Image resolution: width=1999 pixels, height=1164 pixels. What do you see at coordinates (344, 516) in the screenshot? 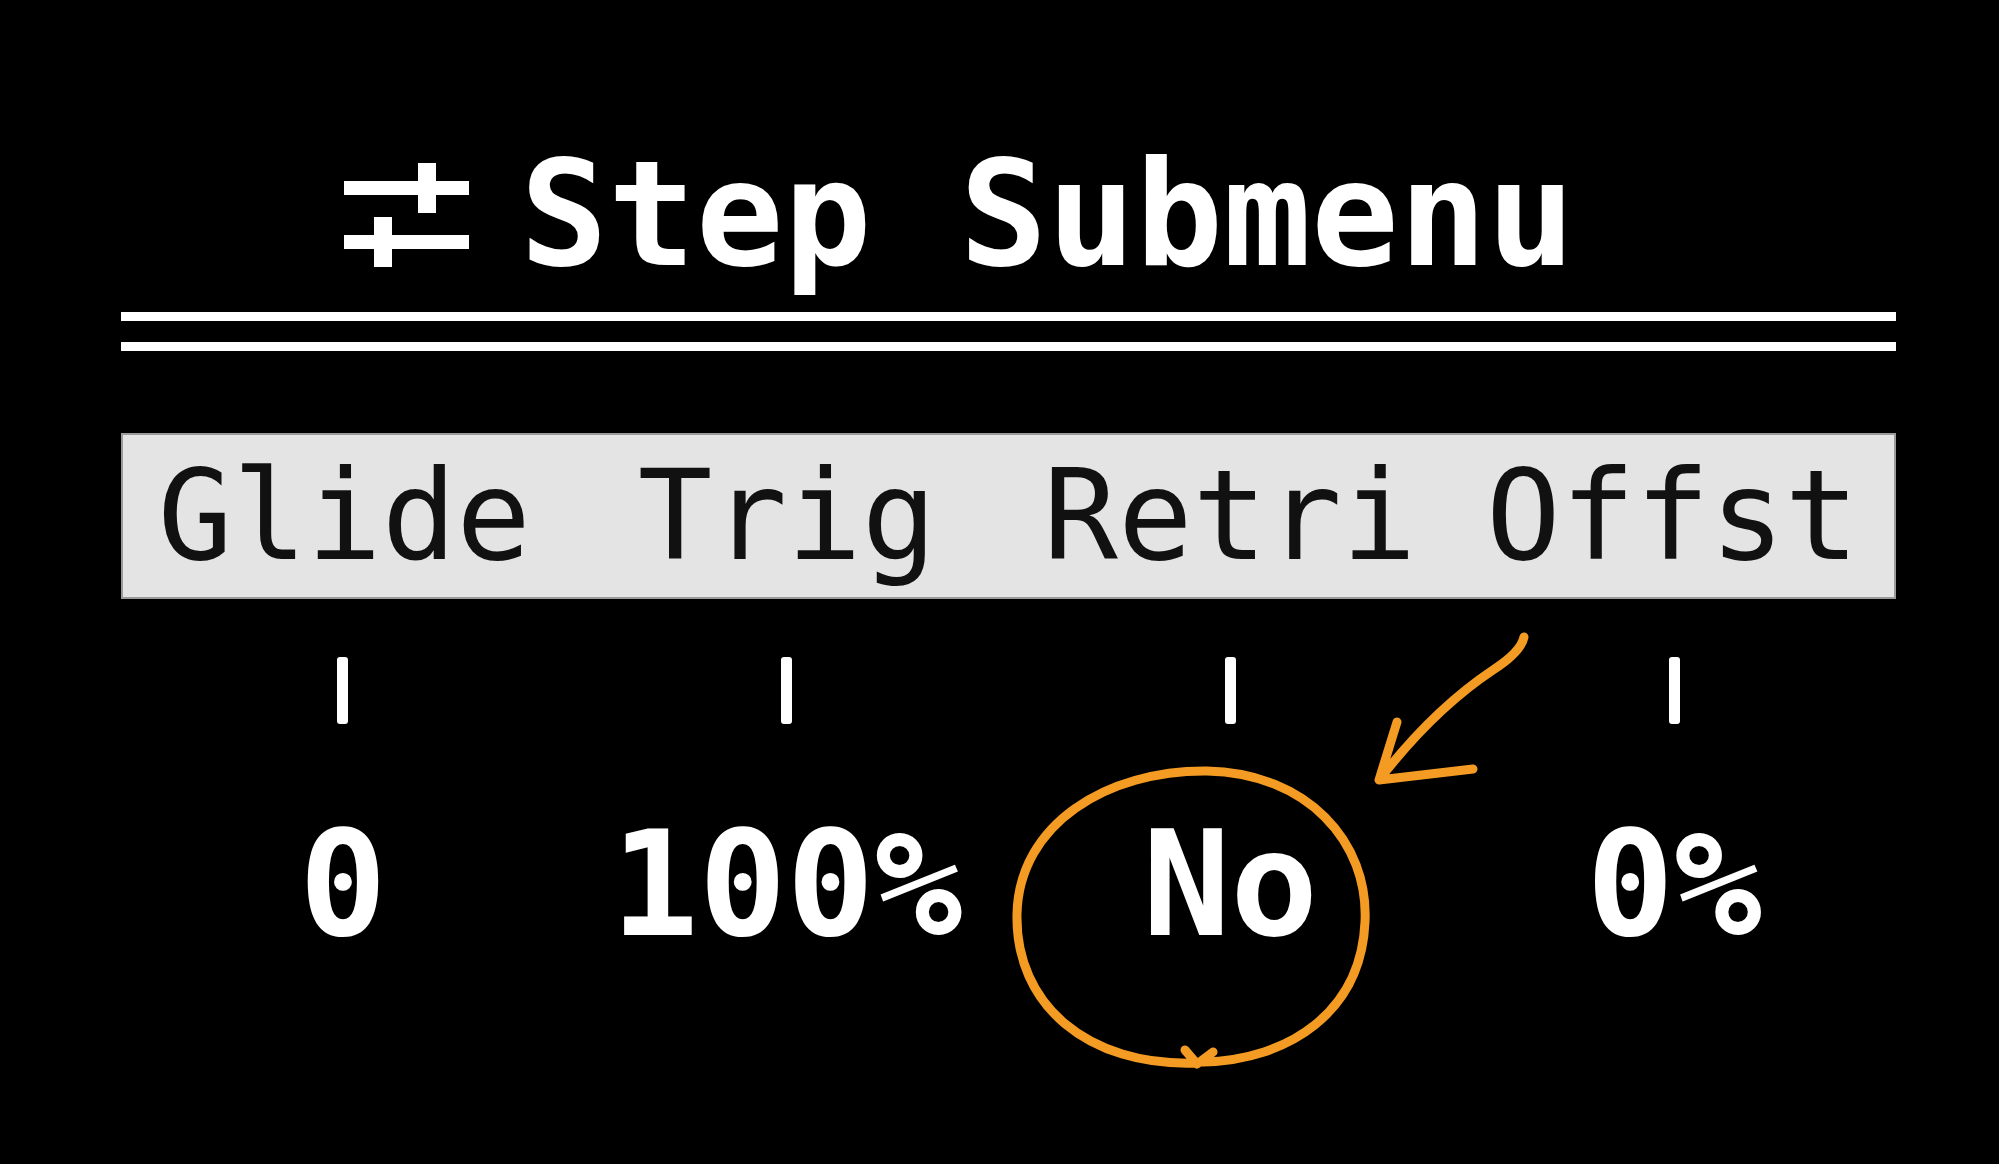
I see `column-label: Glide` at bounding box center [344, 516].